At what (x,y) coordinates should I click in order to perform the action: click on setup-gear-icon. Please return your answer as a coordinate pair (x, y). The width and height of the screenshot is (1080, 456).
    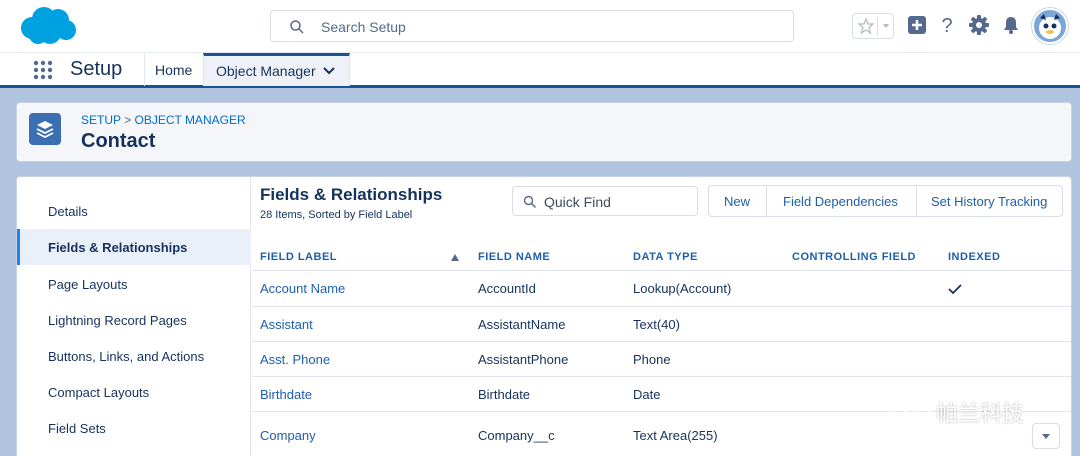
    Looking at the image, I should click on (979, 25).